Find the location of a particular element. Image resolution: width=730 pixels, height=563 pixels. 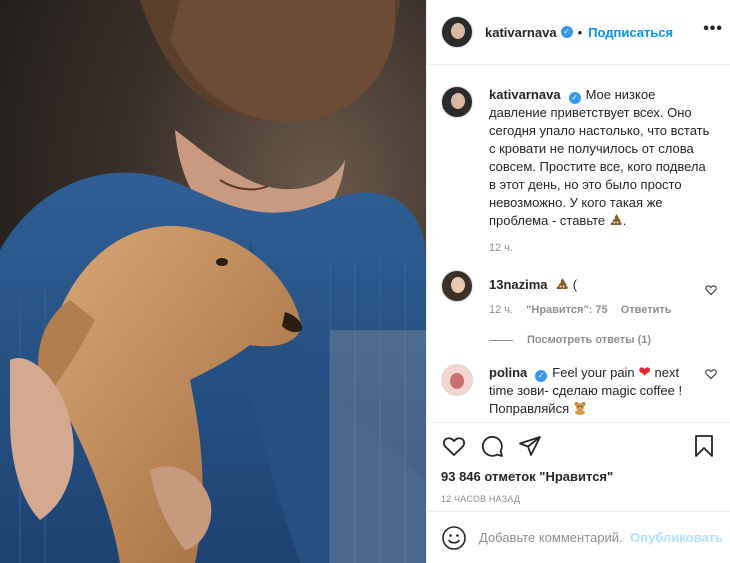

comment-bubble-icon is located at coordinates (492, 446).